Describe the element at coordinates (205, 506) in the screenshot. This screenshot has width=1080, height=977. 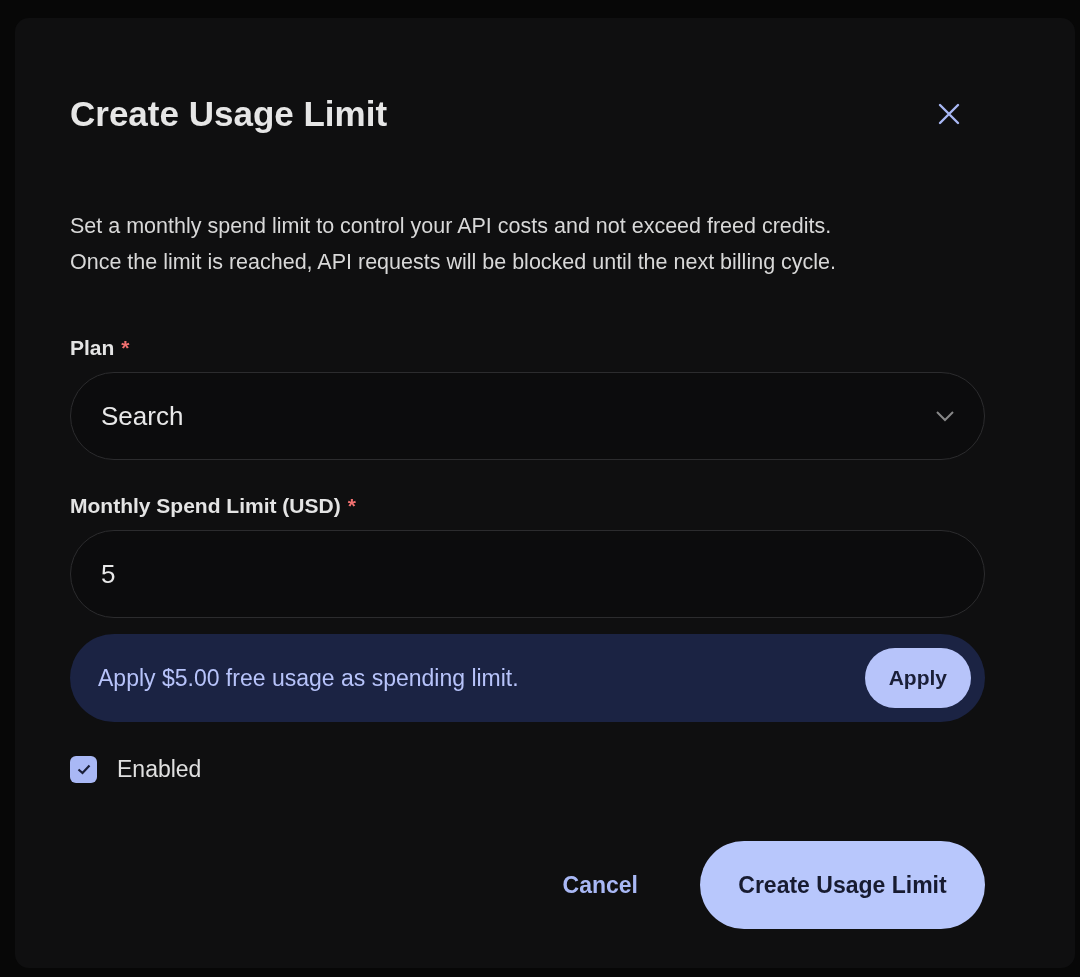
I see `field-label: Monthly Spend Limit (USD)` at that location.